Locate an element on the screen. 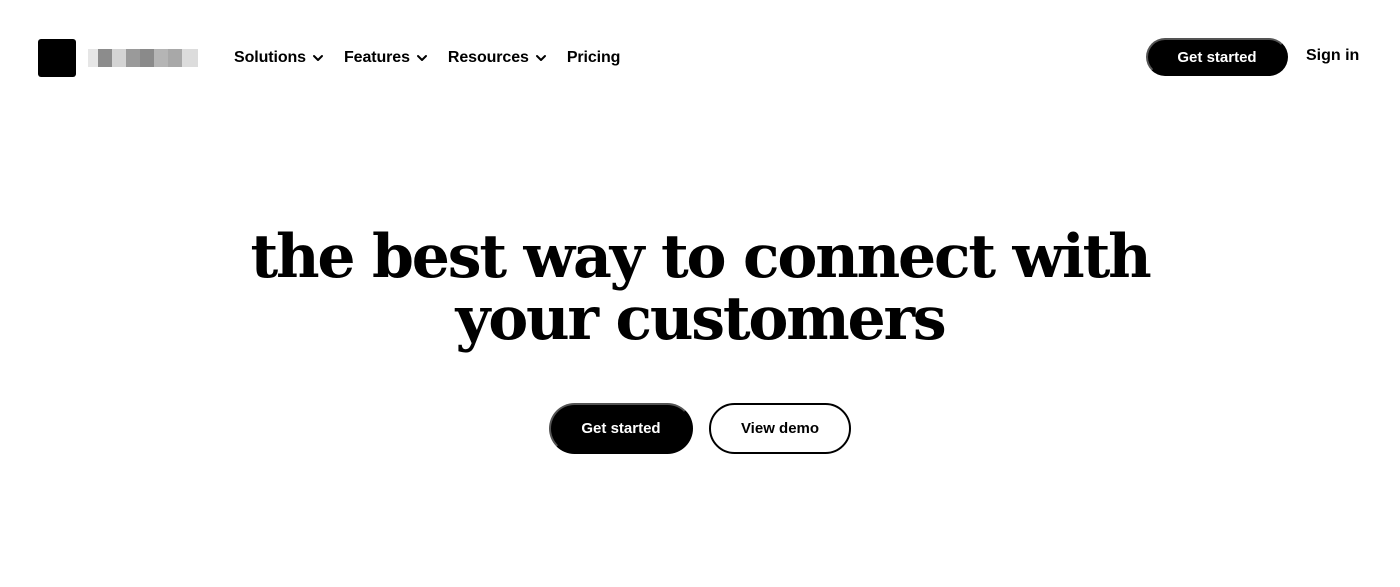 This screenshot has width=1400, height=587. nav-item-resources: Resources is located at coordinates (497, 58).